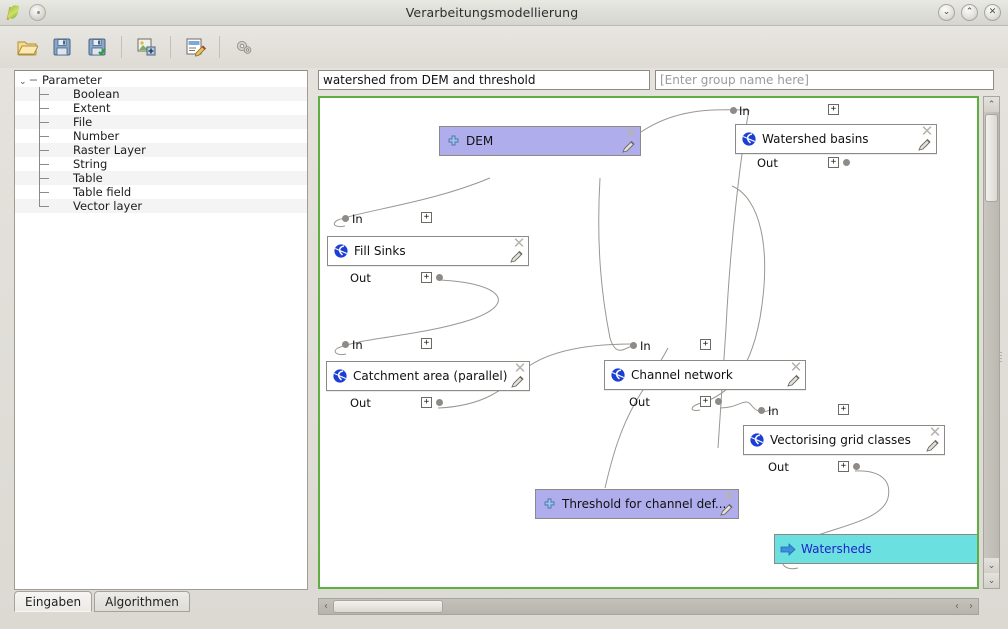 The height and width of the screenshot is (629, 1008). Describe the element at coordinates (484, 80) in the screenshot. I see `model-name-input: watershed from DEM and threshold` at that location.